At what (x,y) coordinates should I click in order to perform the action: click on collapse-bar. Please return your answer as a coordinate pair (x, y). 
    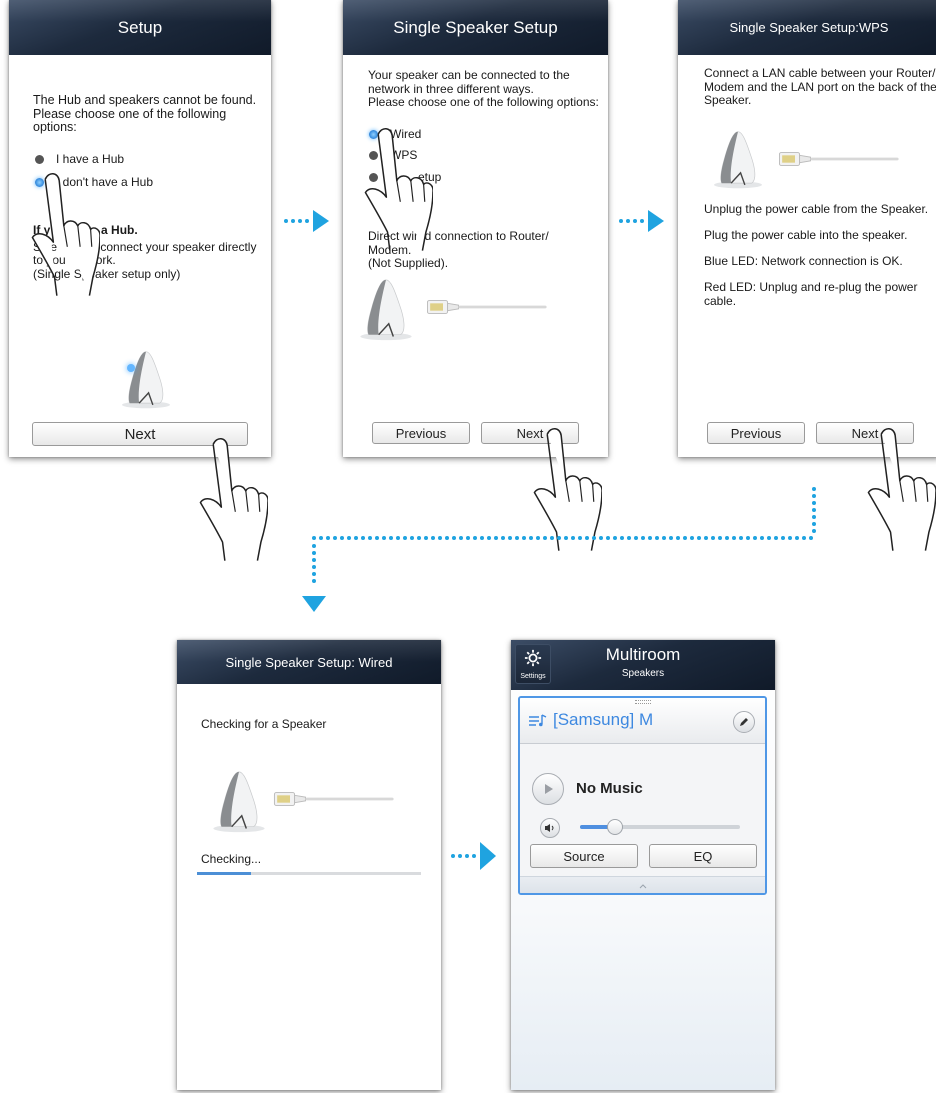
    Looking at the image, I should click on (642, 884).